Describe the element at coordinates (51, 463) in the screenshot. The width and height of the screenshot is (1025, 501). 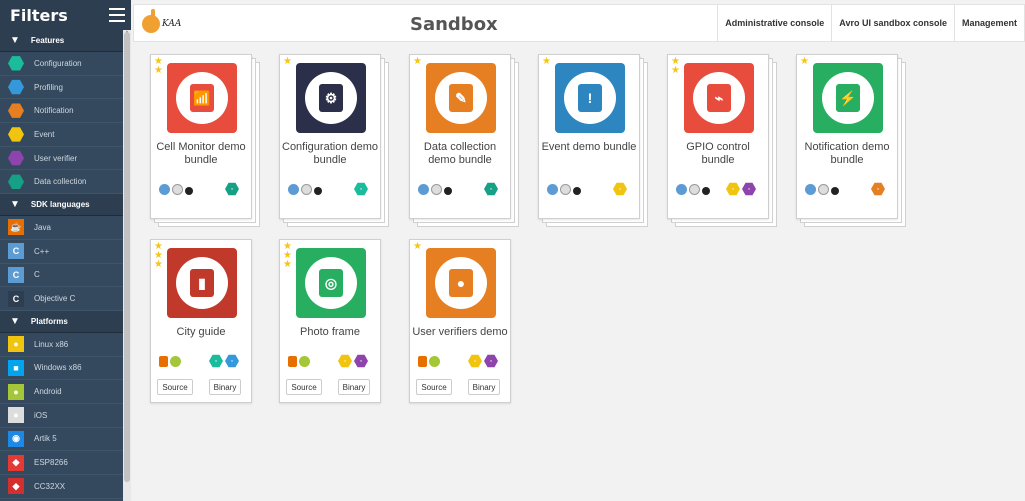
I see `sidebar-item-label: ESP8266` at that location.